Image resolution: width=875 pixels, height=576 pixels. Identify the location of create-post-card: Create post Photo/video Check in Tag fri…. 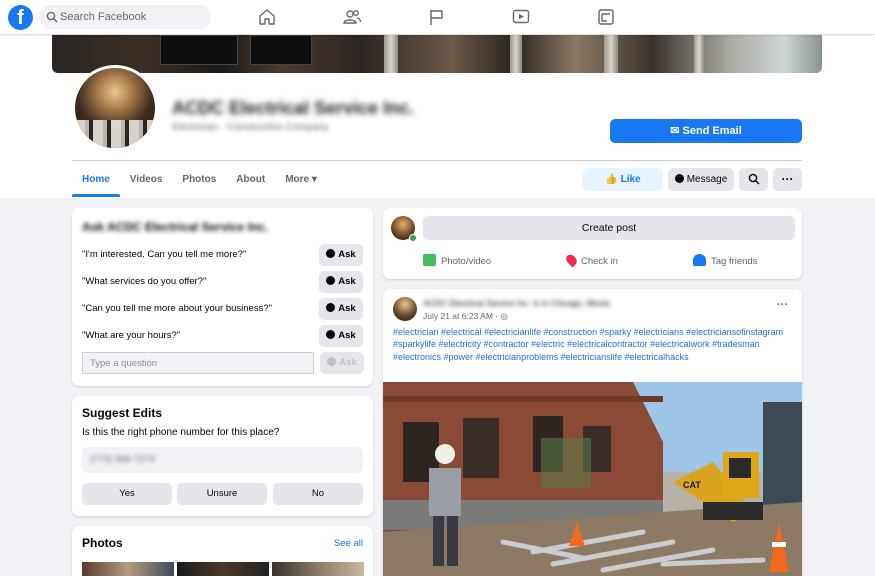
(592, 243).